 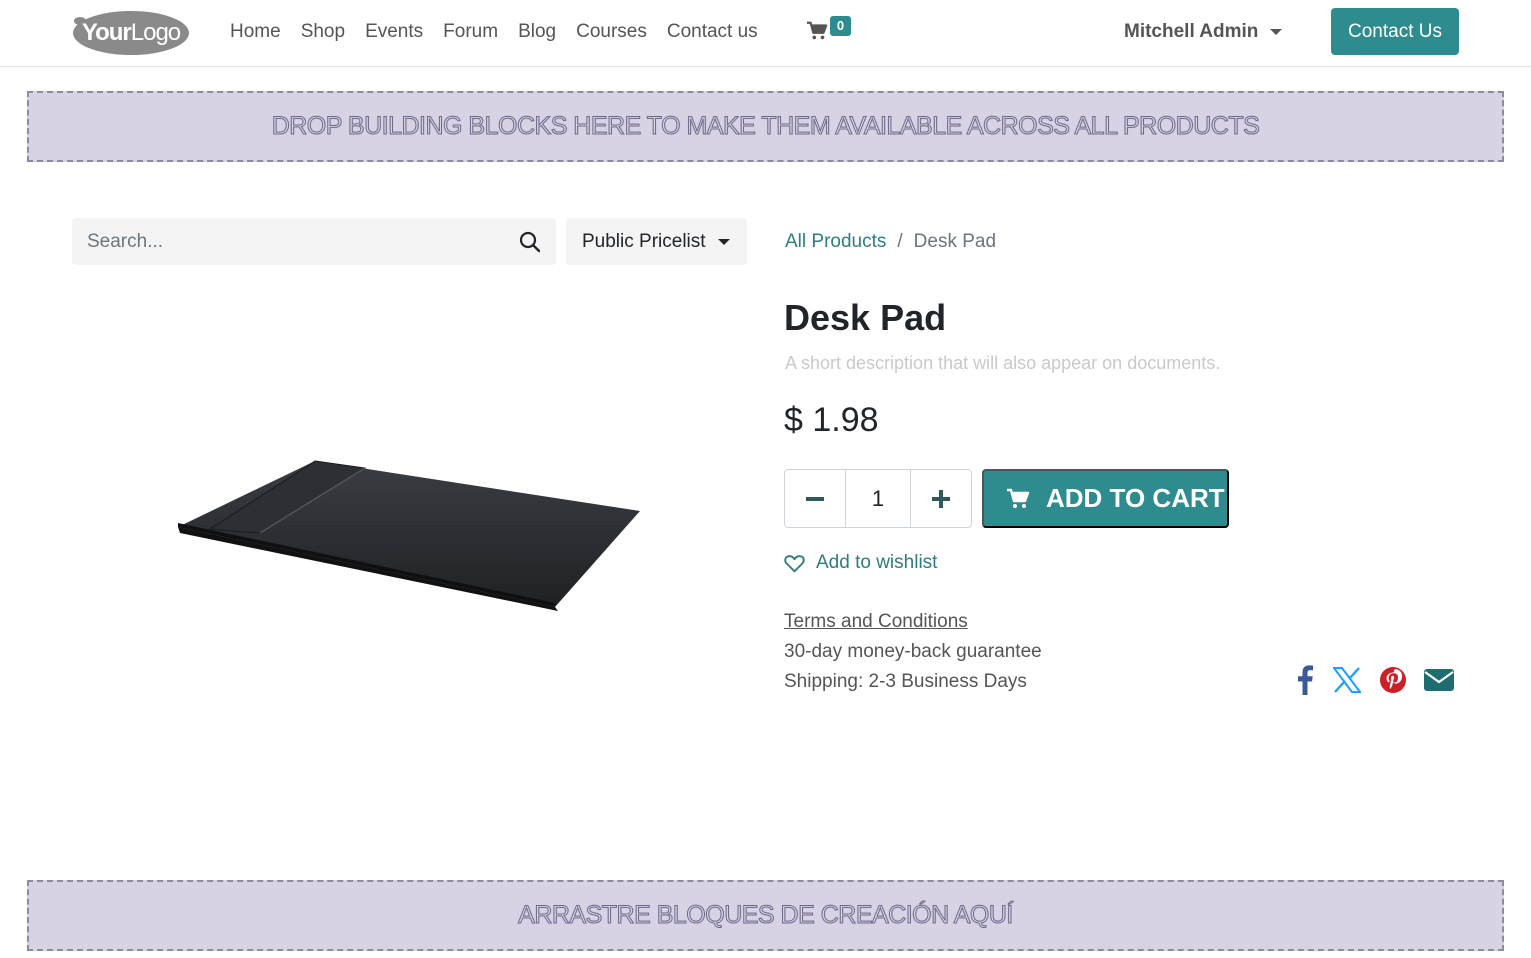 I want to click on add-to-wishlist-link: Add to wishlist, so click(x=860, y=563).